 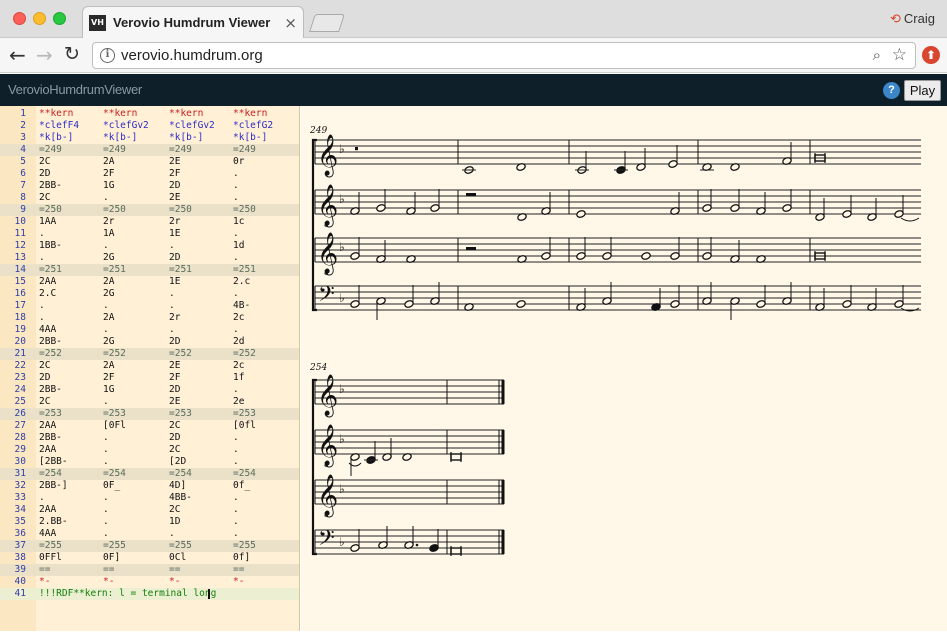 I want to click on editor-line: 27 2AA [0Fl 2C [0fl, so click(x=149, y=426).